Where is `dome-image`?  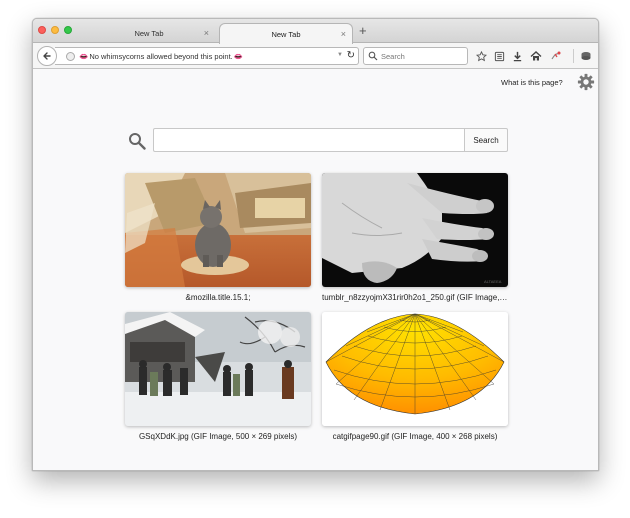
dome-image is located at coordinates (415, 369).